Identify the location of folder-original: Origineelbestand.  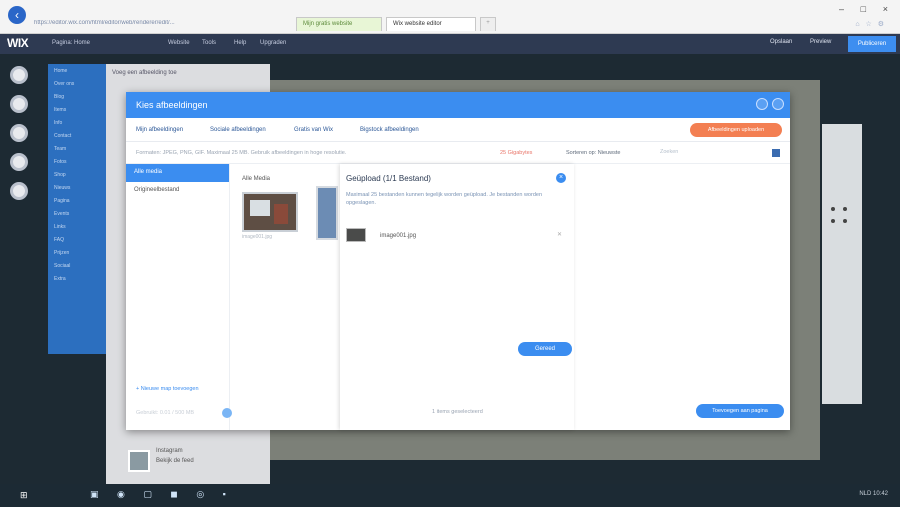
(177, 191).